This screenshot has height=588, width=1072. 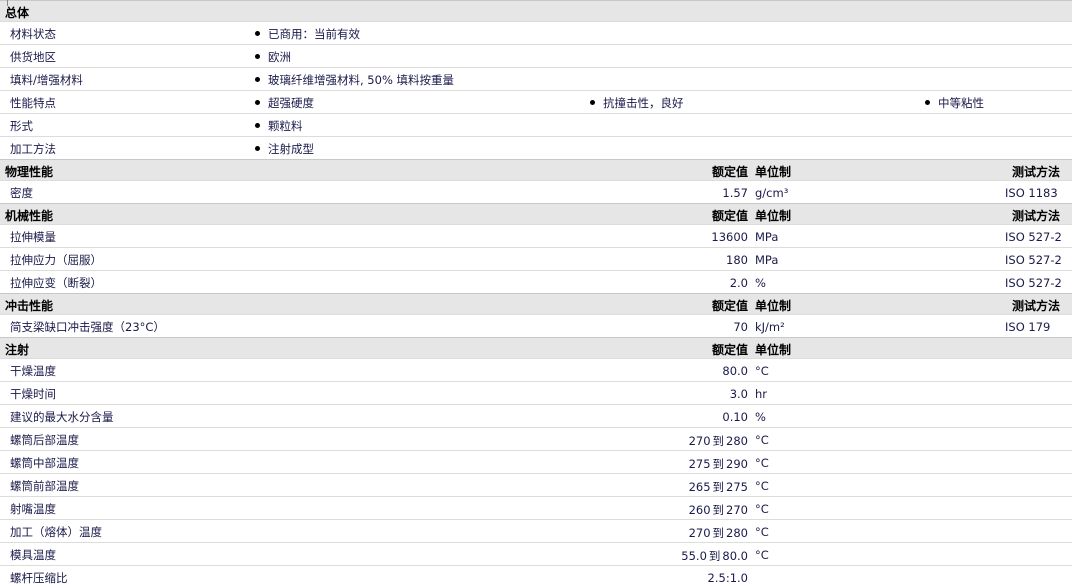 What do you see at coordinates (737, 441) in the screenshot?
I see `range-high: 280` at bounding box center [737, 441].